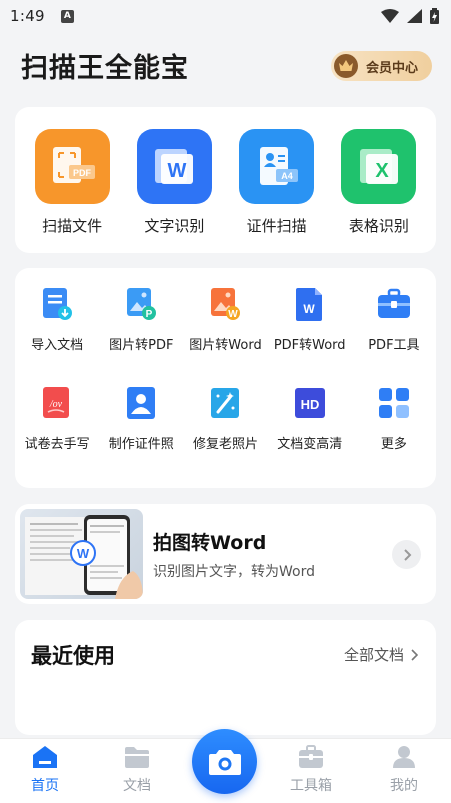  What do you see at coordinates (137, 786) in the screenshot?
I see `nav-documents-label: 文档` at bounding box center [137, 786].